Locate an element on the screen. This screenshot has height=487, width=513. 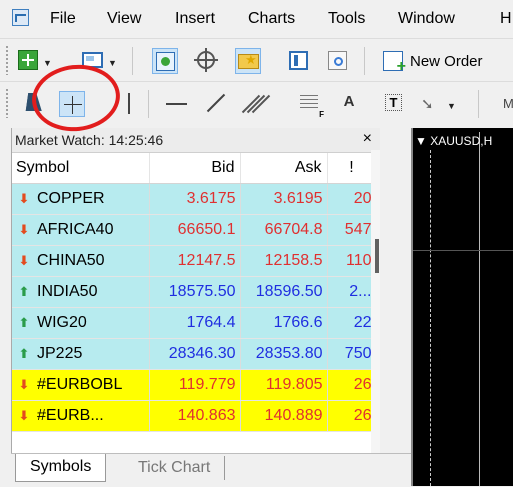
symbol-cell: ⬇ COPPER is located at coordinates (81, 199).